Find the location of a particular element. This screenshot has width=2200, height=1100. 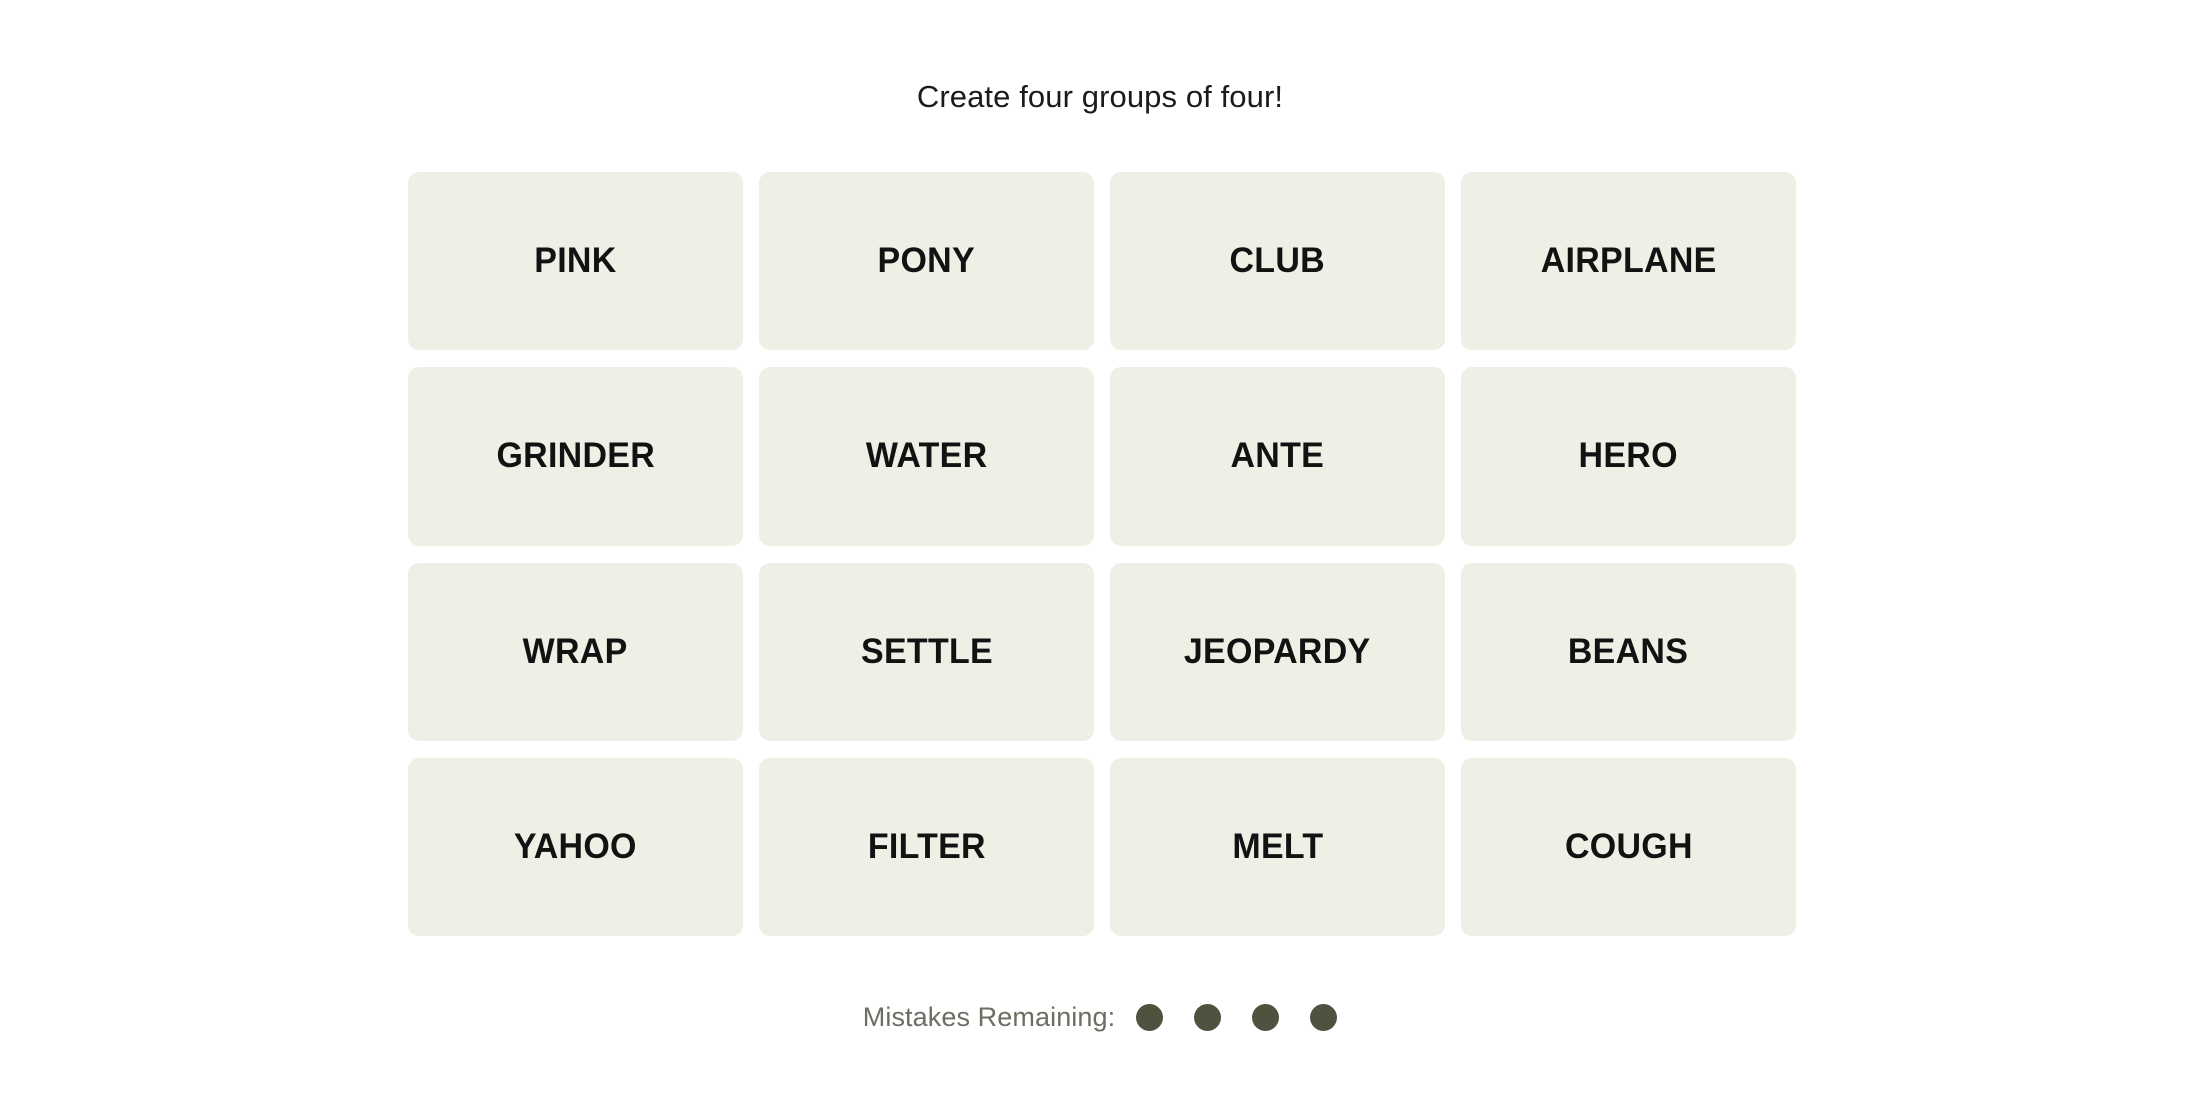

word-tile: JEOPARDY is located at coordinates (1277, 651).